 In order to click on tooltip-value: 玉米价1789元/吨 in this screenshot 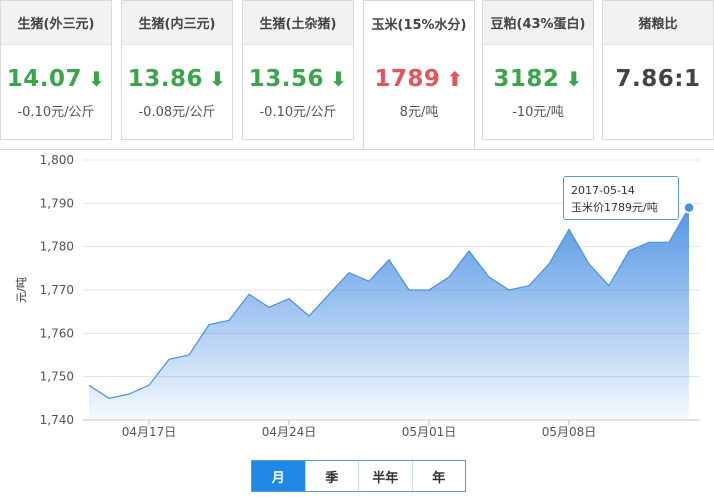, I will do `click(614, 207)`.